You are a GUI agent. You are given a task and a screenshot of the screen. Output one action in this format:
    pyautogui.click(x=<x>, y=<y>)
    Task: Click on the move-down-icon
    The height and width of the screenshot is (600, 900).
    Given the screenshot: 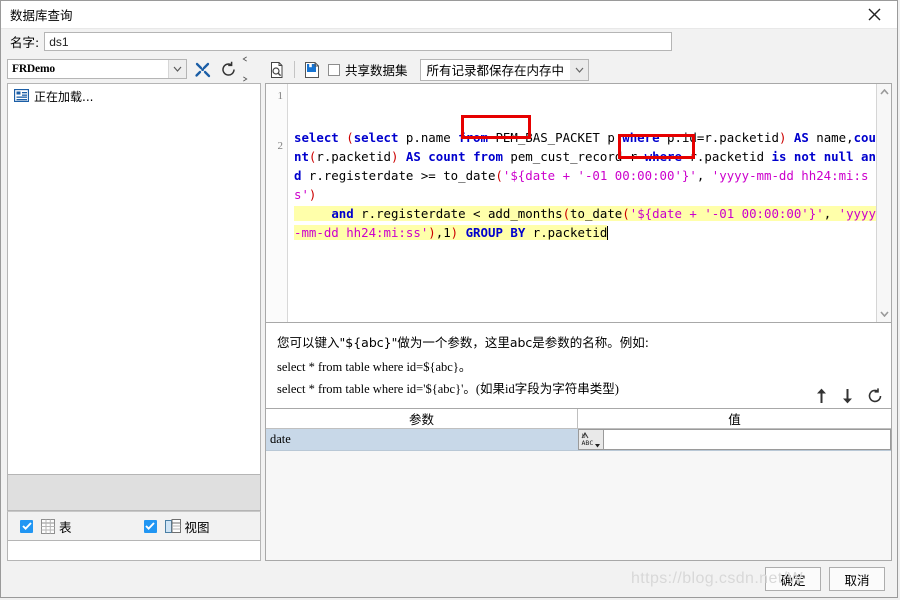 What is the action you would take?
    pyautogui.click(x=847, y=396)
    